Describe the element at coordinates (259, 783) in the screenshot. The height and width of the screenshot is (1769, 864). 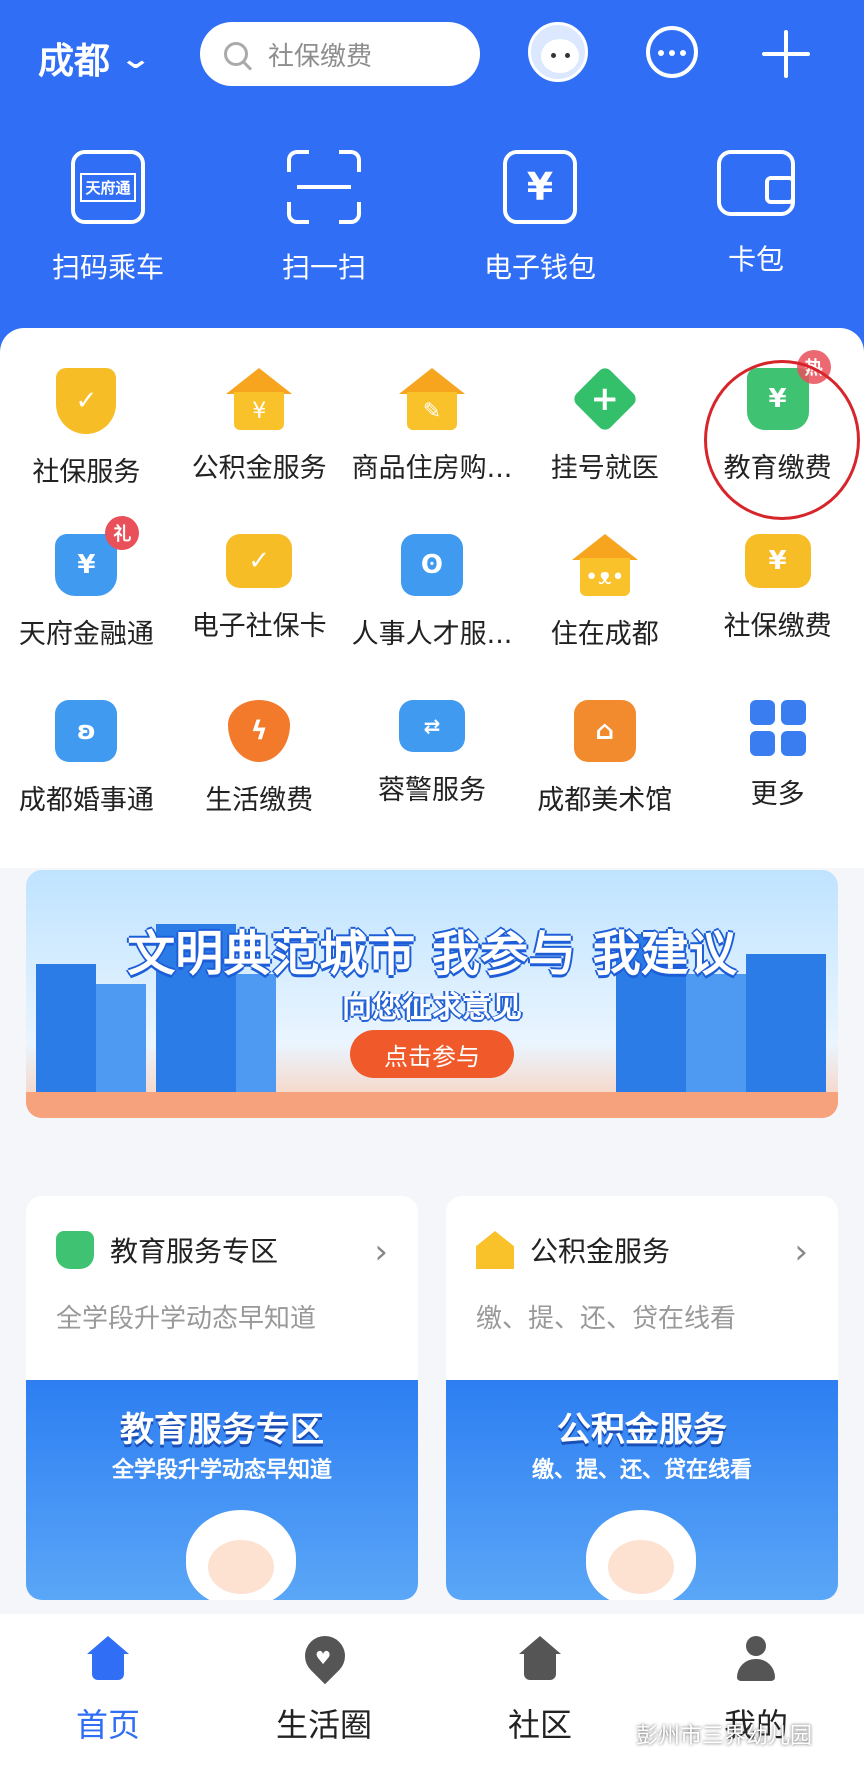
I see `service-utility-payment: ϟ 生活缴费` at that location.